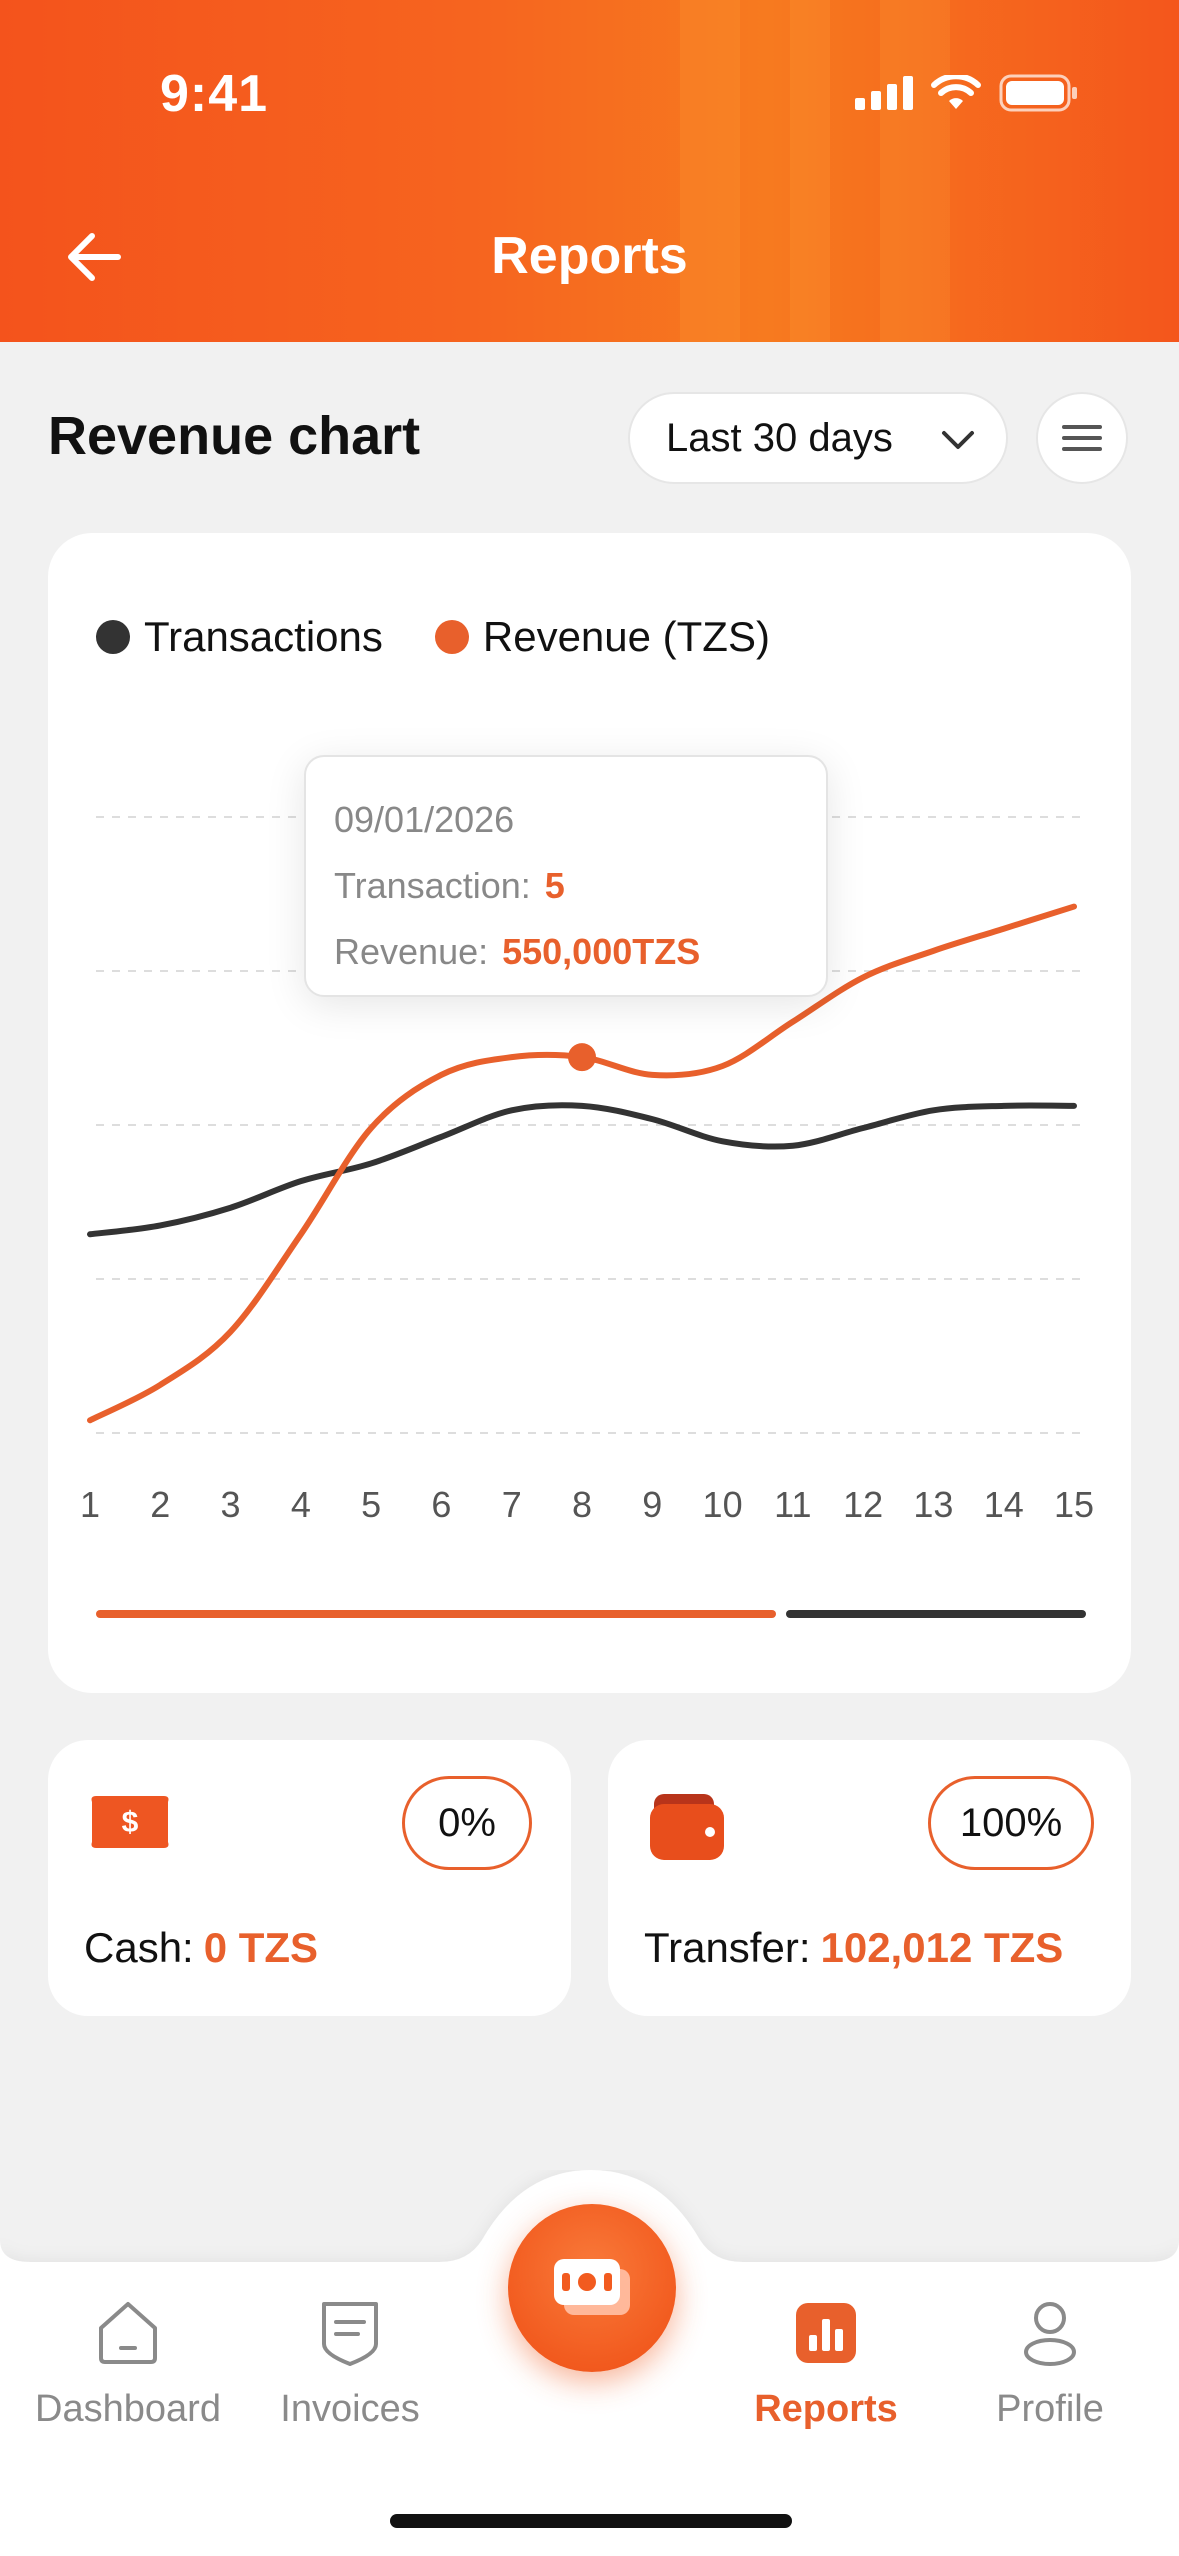 Image resolution: width=1179 pixels, height=2556 pixels. What do you see at coordinates (512, 1504) in the screenshot?
I see `x-tick-label: 7` at bounding box center [512, 1504].